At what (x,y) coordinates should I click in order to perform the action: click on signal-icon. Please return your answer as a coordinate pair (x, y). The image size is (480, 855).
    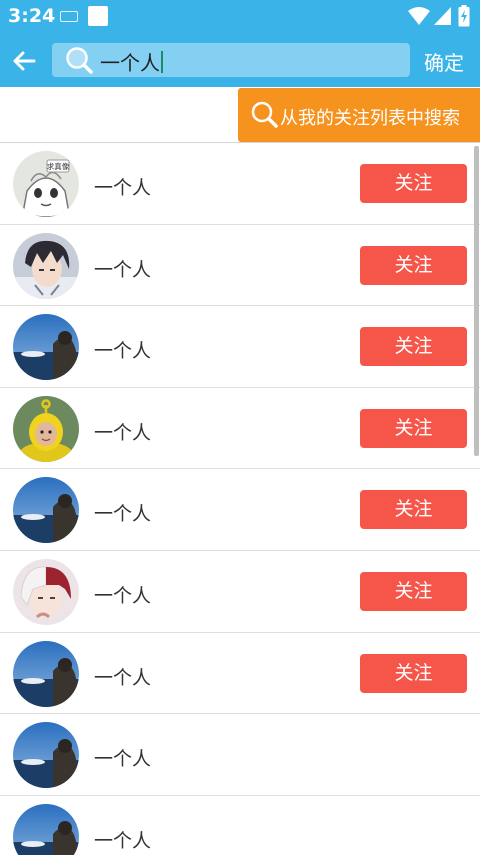
    Looking at the image, I should click on (442, 16).